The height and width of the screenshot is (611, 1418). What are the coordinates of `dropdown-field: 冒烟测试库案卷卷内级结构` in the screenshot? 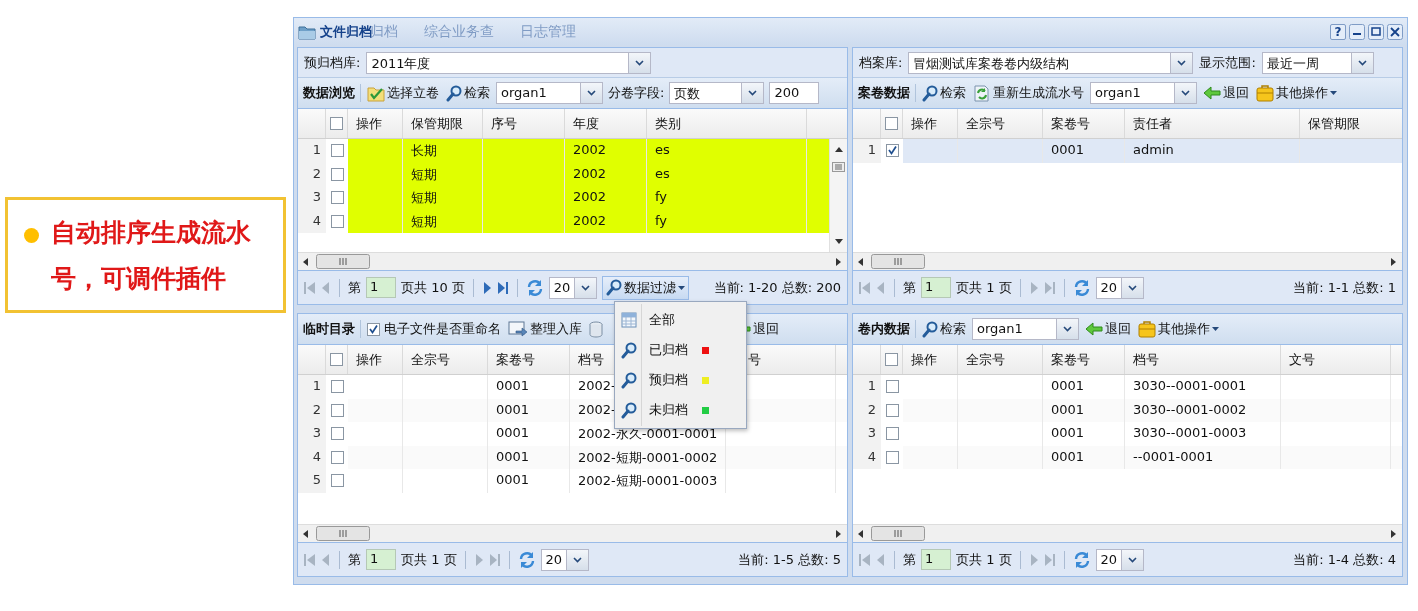 It's located at (1051, 62).